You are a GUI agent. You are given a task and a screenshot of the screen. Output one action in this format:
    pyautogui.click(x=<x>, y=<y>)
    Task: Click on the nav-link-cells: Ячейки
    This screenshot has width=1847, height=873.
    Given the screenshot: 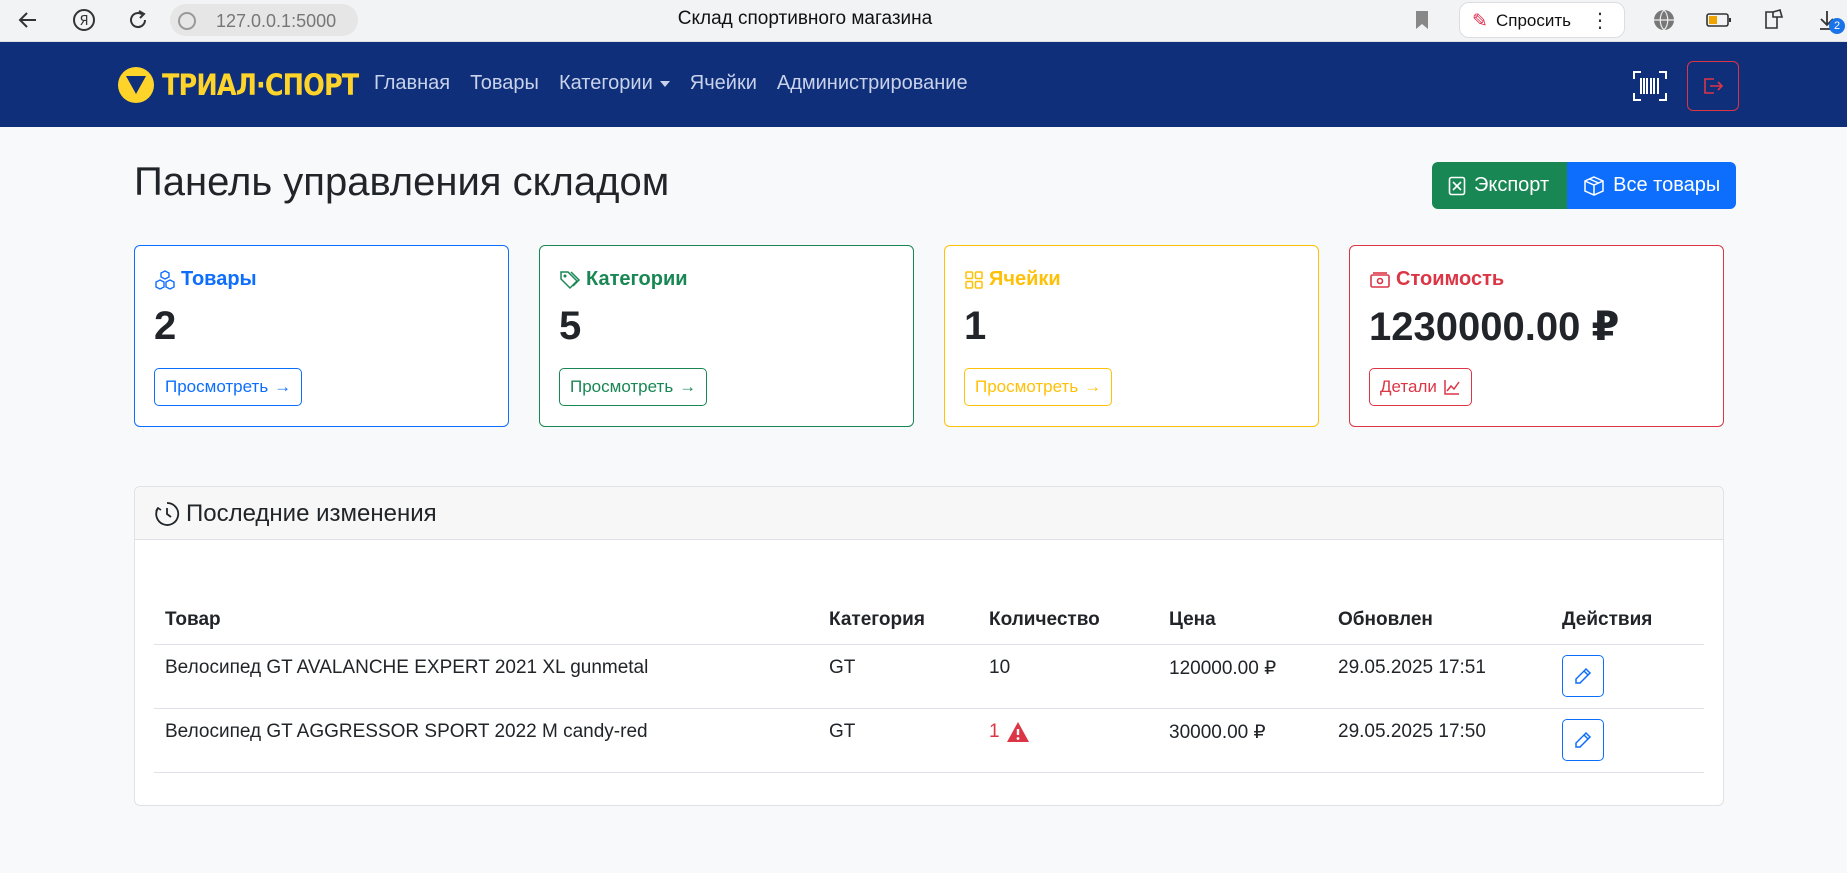 What is the action you would take?
    pyautogui.click(x=723, y=83)
    